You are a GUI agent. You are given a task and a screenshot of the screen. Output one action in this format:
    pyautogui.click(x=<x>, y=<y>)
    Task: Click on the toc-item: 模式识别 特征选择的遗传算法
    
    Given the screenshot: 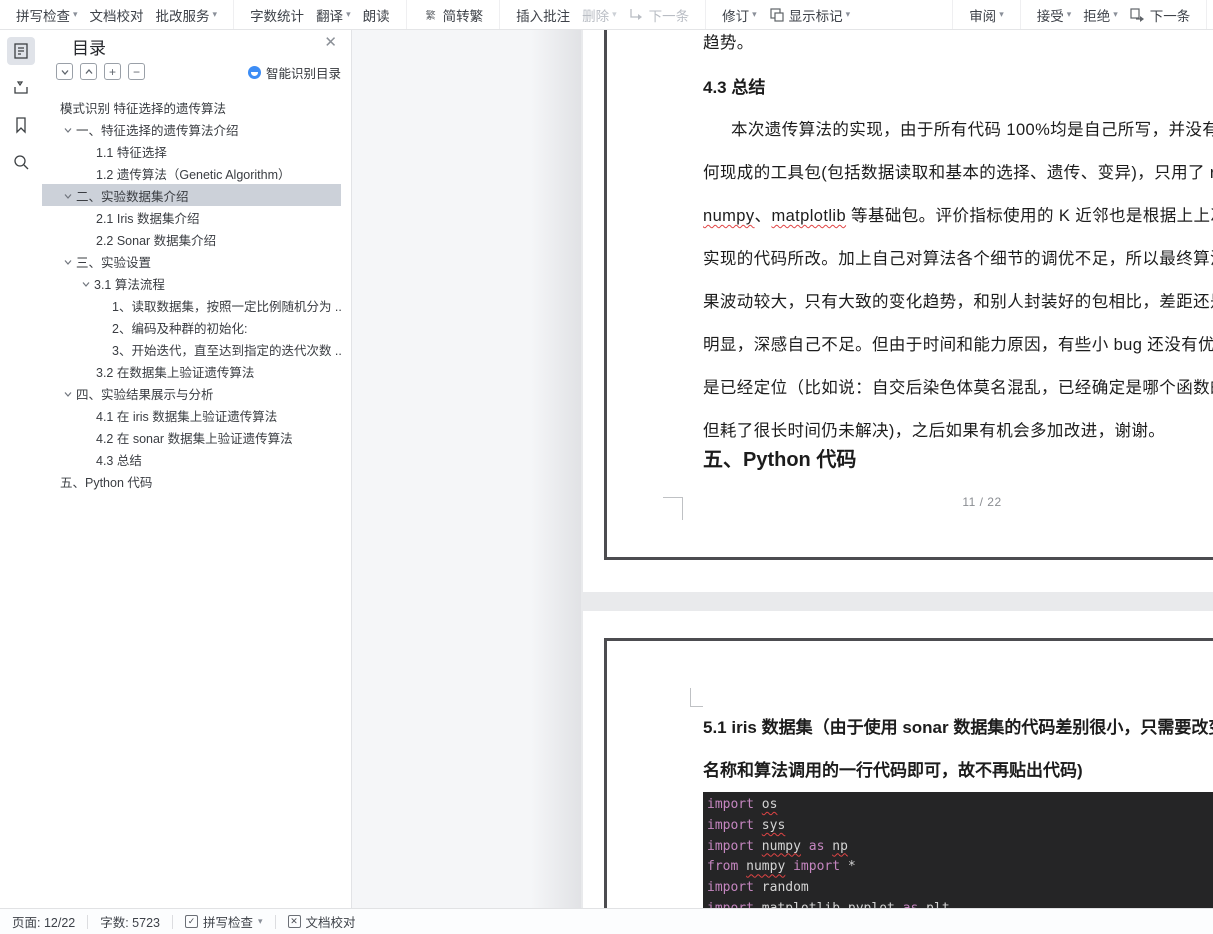 What is the action you would take?
    pyautogui.click(x=191, y=107)
    